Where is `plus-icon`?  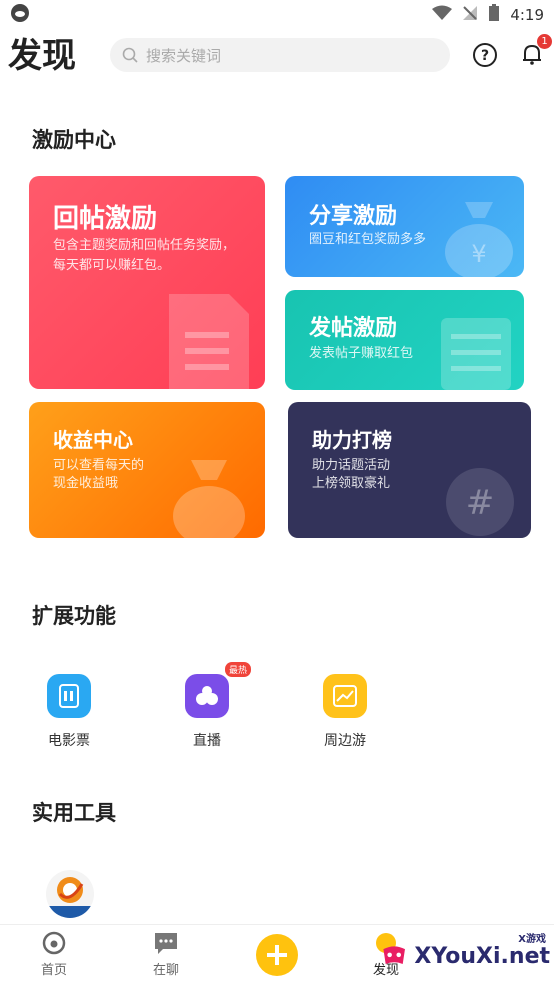 plus-icon is located at coordinates (277, 955).